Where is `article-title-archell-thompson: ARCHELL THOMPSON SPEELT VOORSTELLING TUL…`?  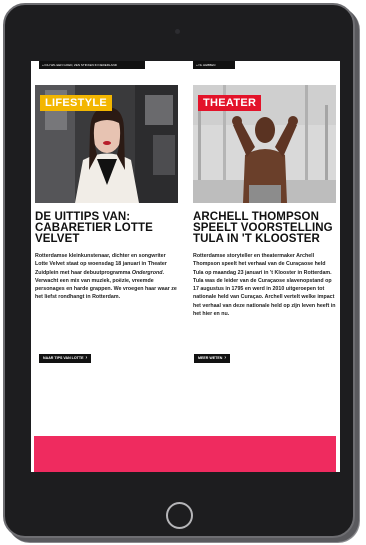 article-title-archell-thompson: ARCHELL THOMPSON SPEELT VOORSTELLING TUL… is located at coordinates (264, 228).